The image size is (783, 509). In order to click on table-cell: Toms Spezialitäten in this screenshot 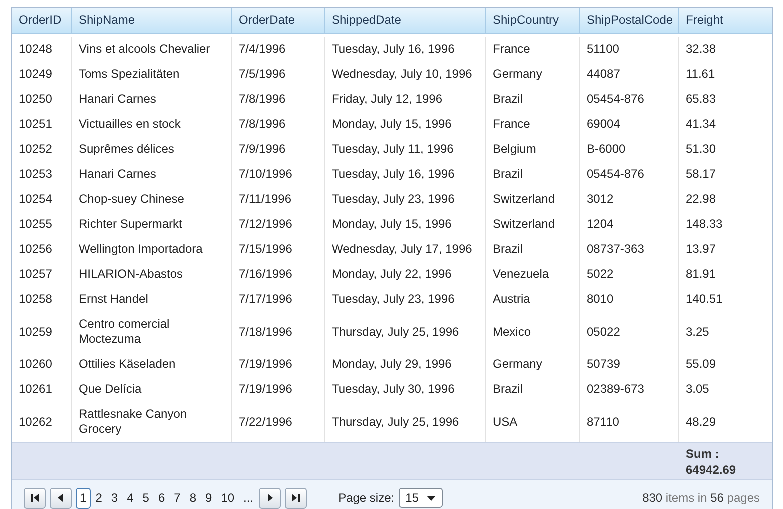, I will do `click(129, 74)`.